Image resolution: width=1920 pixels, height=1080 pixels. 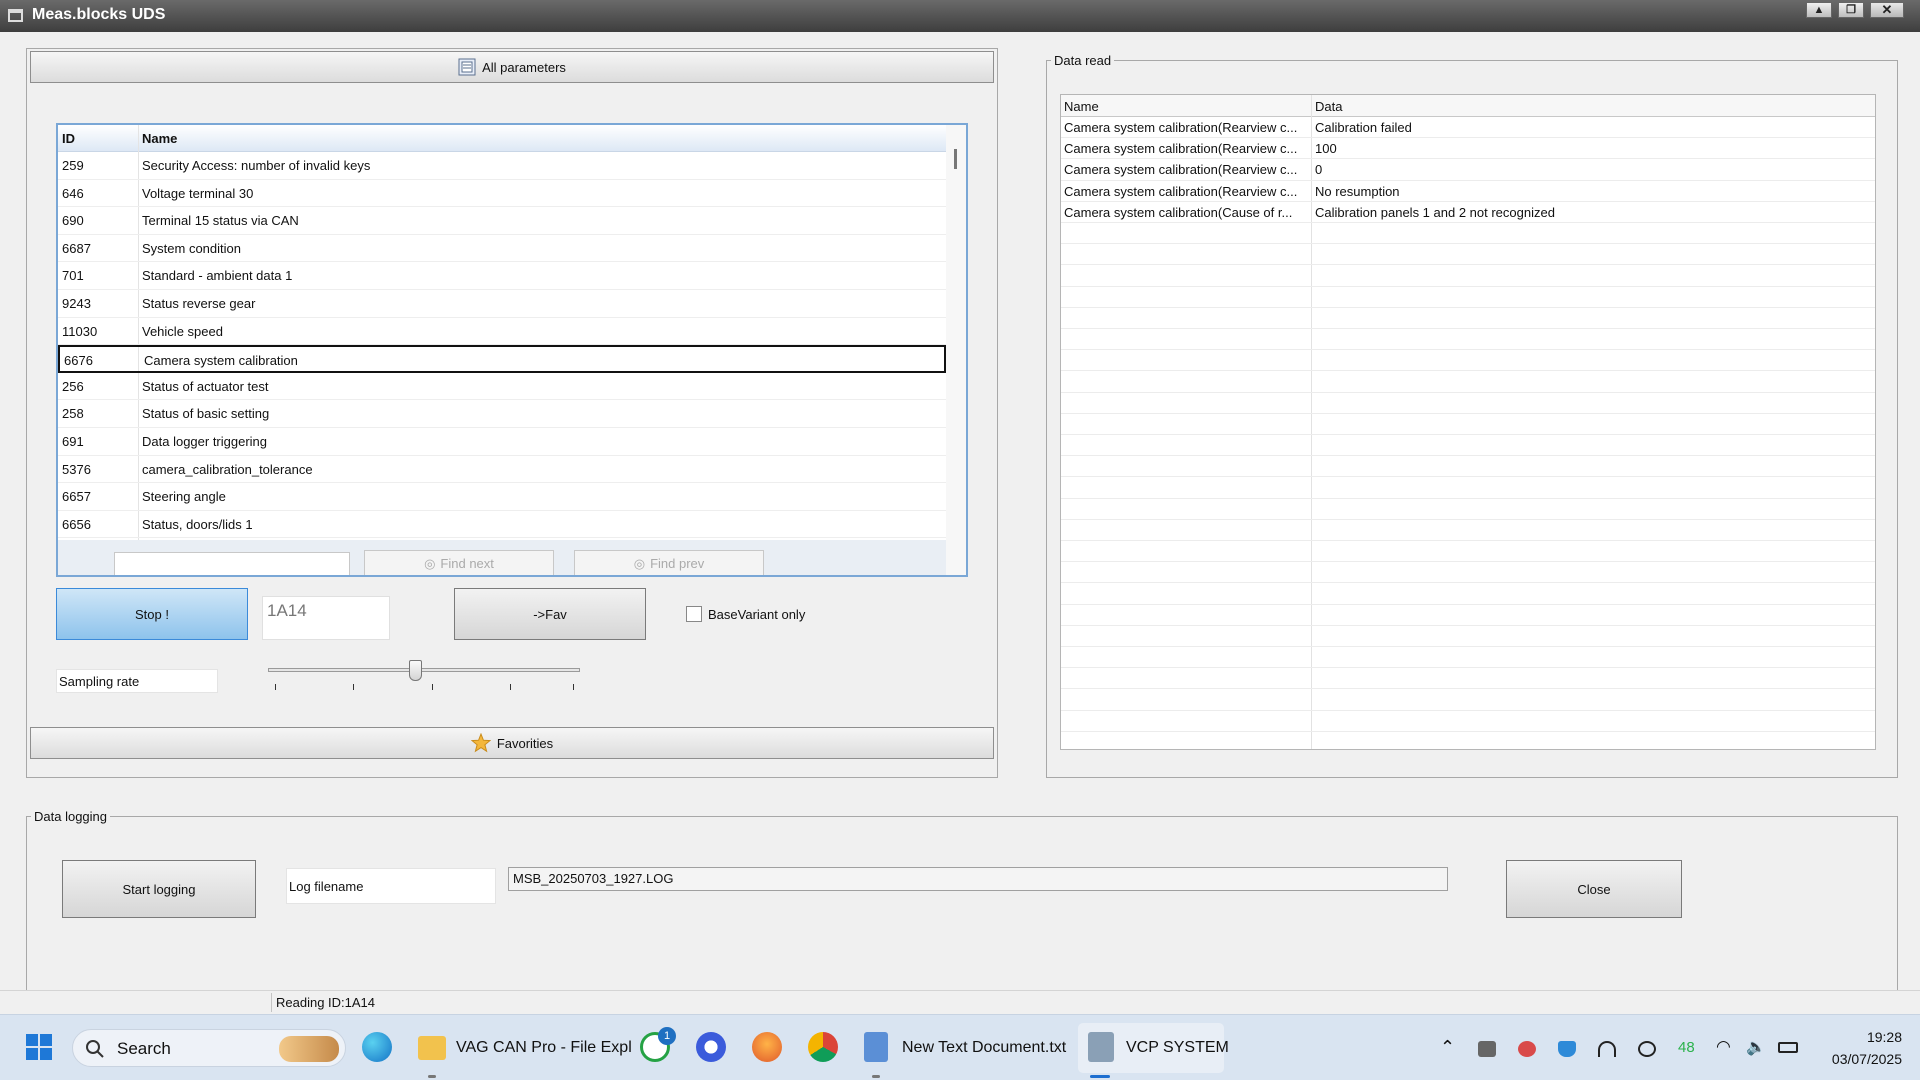 What do you see at coordinates (1101, 1047) in the screenshot?
I see `vcp-system-icon` at bounding box center [1101, 1047].